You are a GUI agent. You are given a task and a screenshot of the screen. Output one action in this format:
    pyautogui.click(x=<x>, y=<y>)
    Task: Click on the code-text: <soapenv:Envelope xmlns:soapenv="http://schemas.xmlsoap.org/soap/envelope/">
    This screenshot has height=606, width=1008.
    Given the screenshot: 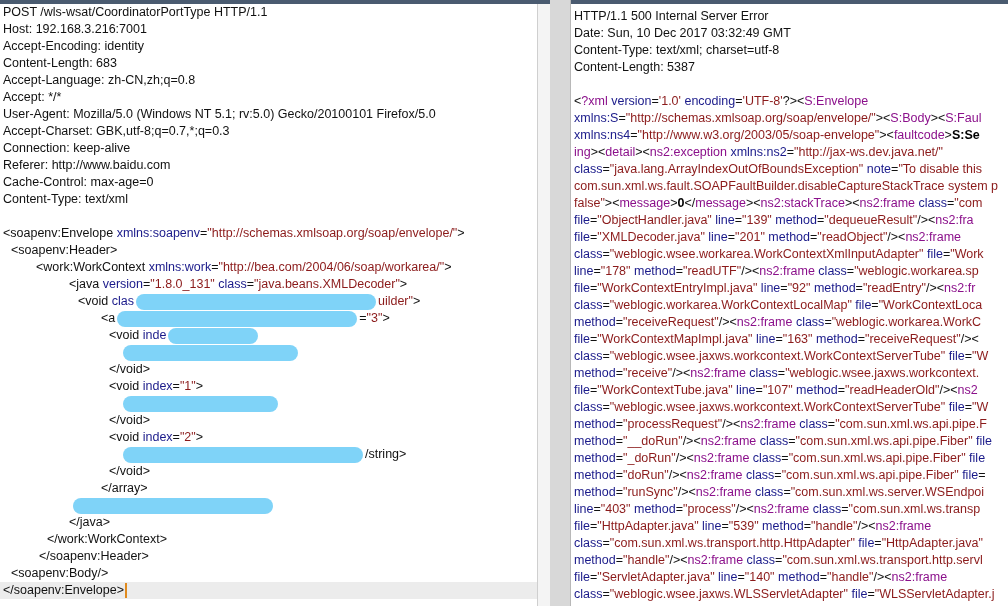 What is the action you would take?
    pyautogui.click(x=234, y=233)
    